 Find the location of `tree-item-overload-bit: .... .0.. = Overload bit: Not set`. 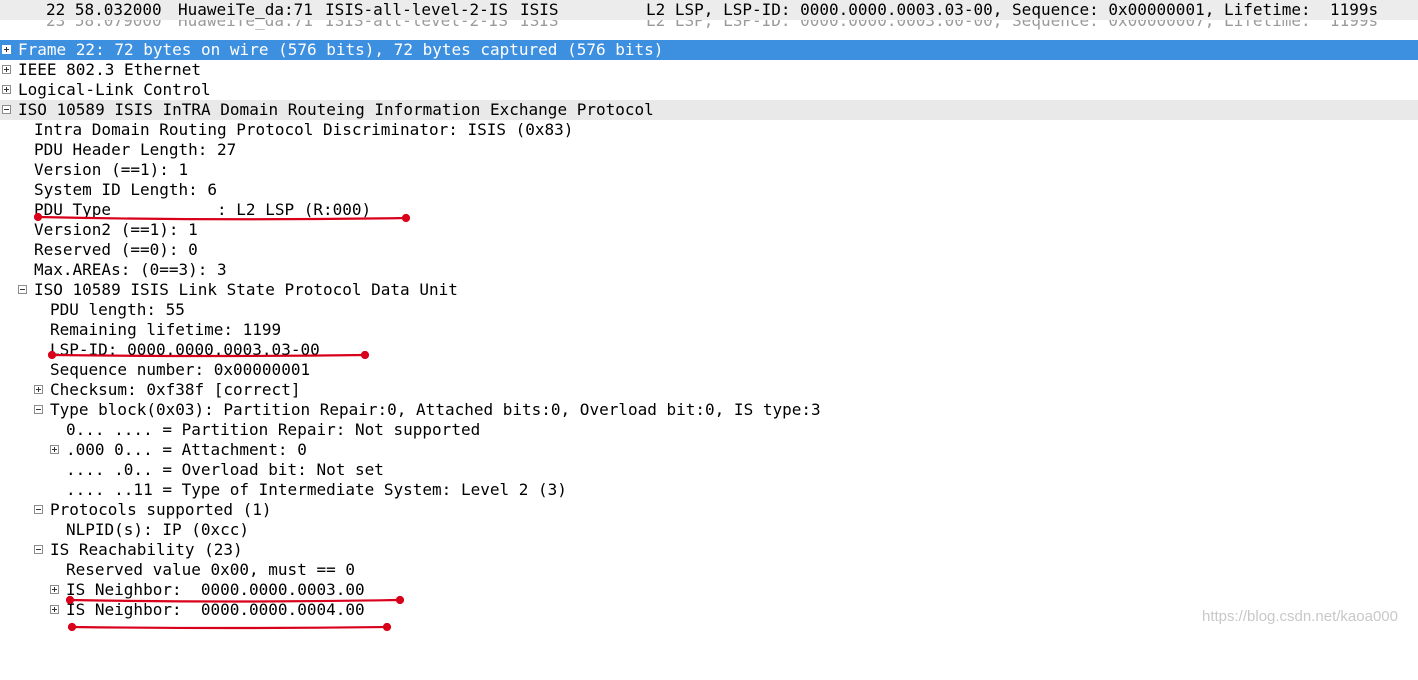

tree-item-overload-bit: .... .0.. = Overload bit: Not set is located at coordinates (709, 470).